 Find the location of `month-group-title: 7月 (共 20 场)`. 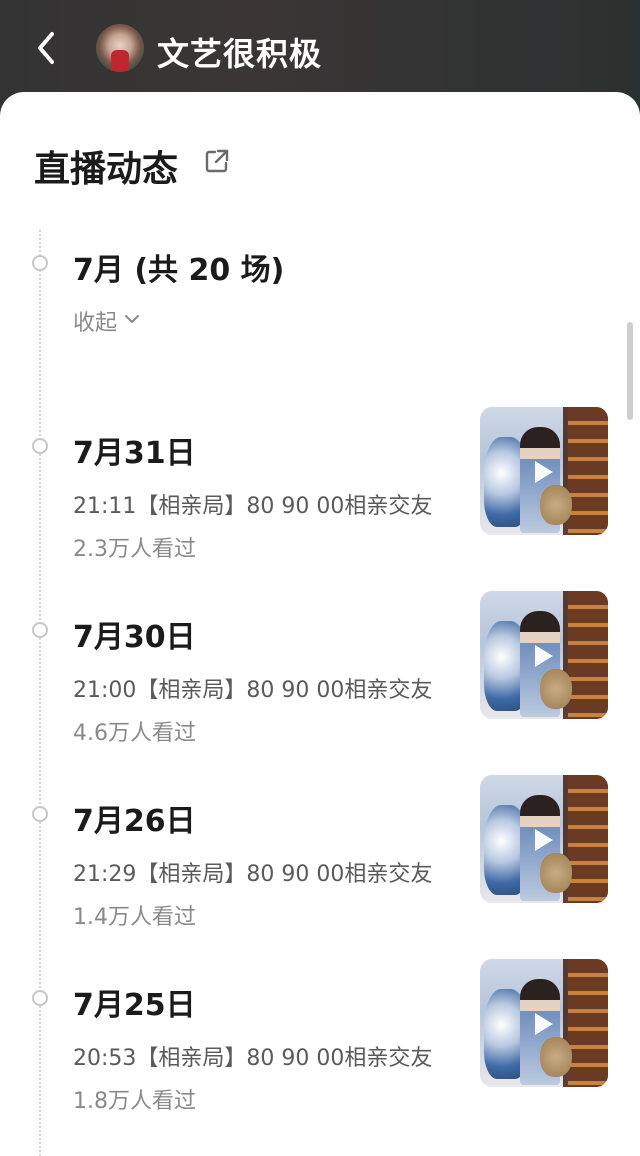

month-group-title: 7月 (共 20 场) is located at coordinates (179, 270).